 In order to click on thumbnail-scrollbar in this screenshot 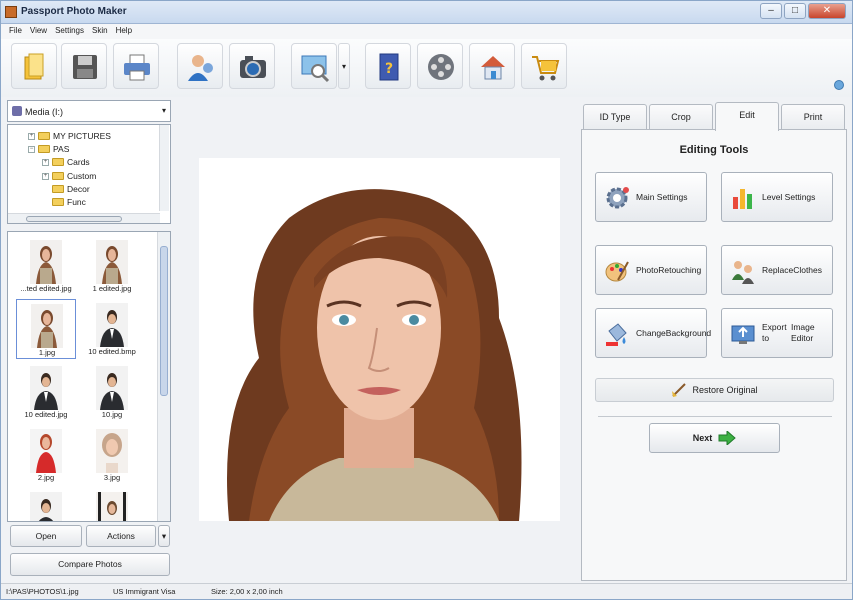, I will do `click(163, 376)`.